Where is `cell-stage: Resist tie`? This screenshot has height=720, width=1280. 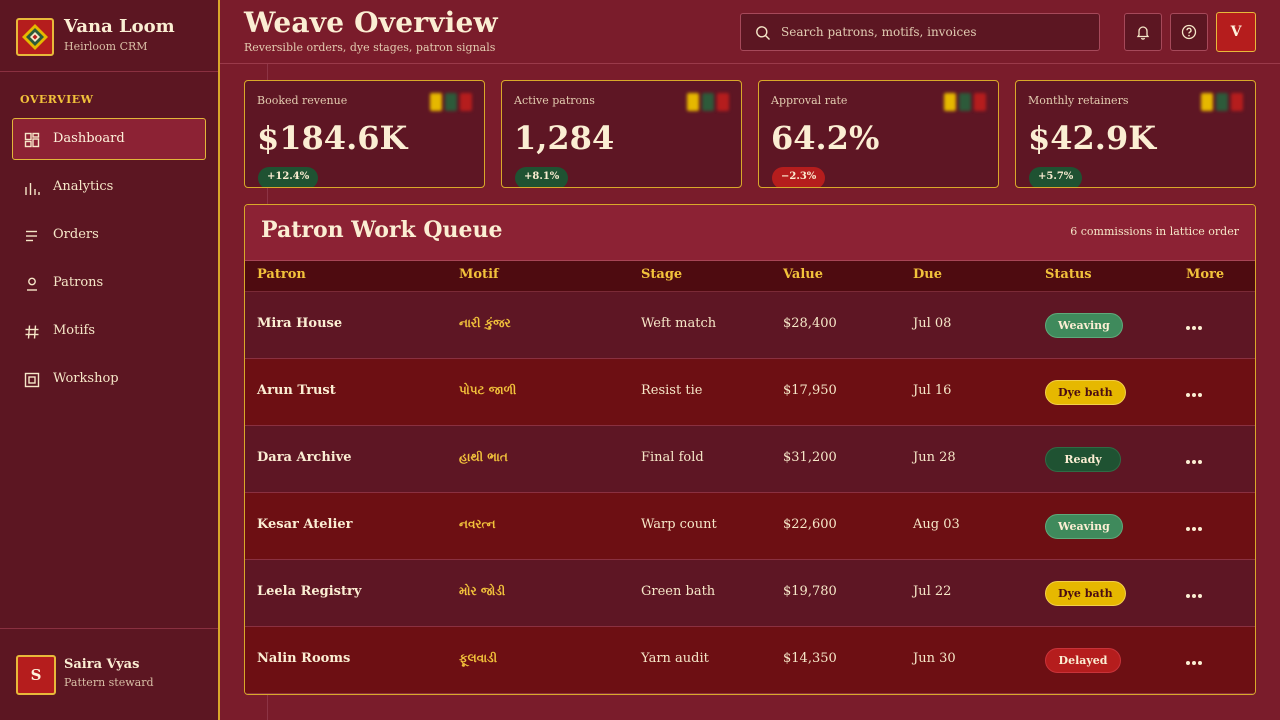 cell-stage: Resist tie is located at coordinates (672, 390).